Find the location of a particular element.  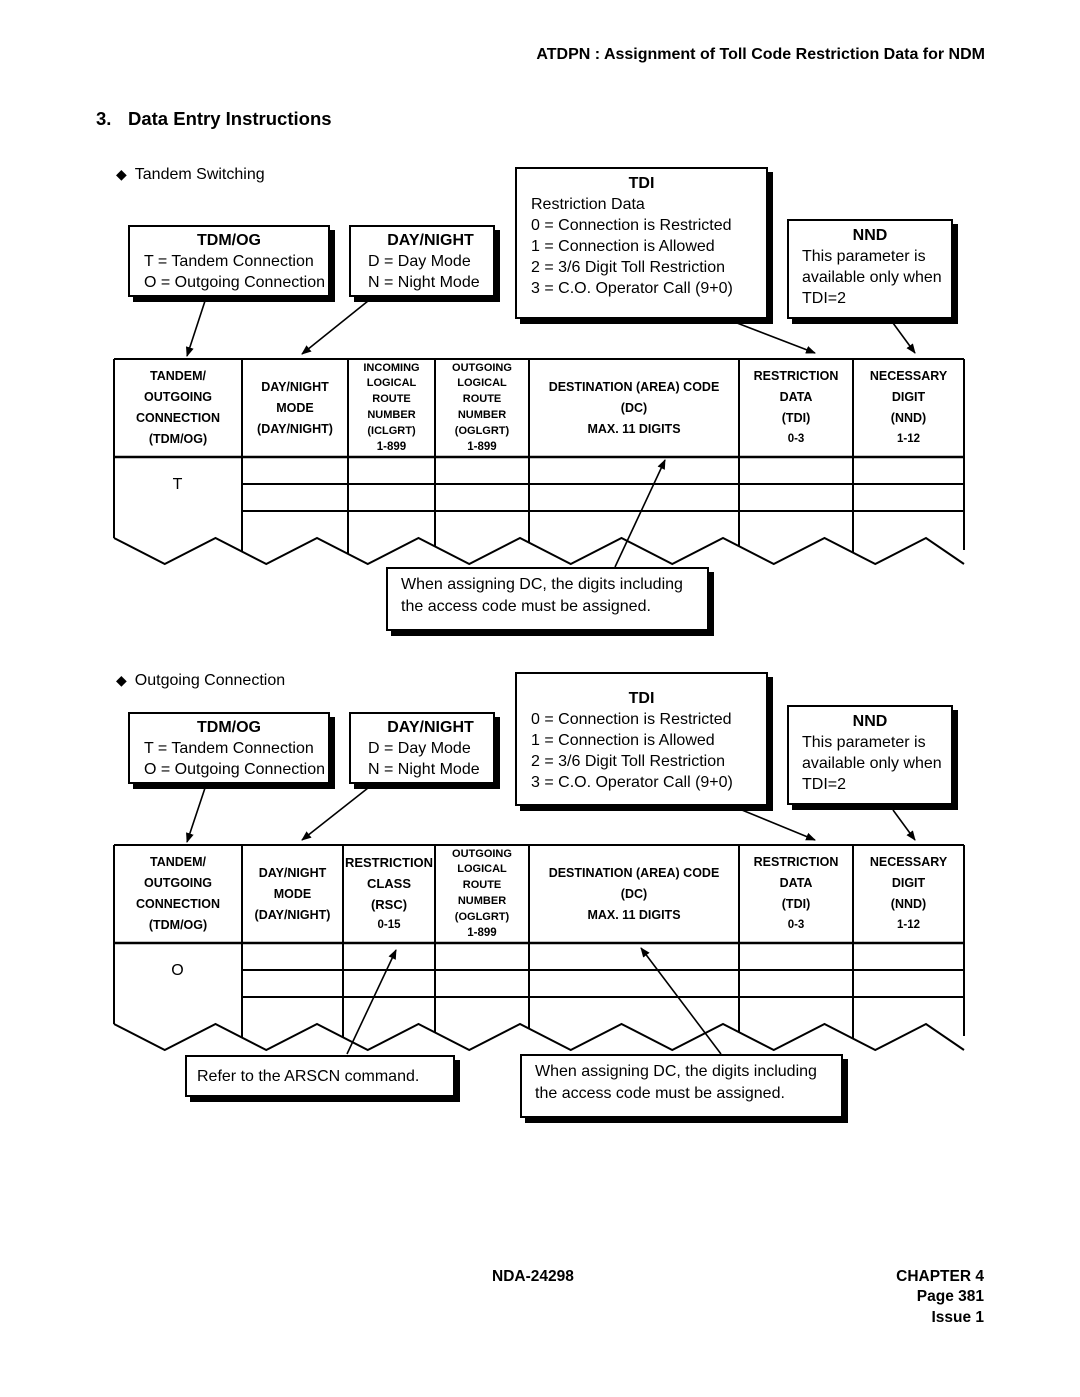

tdm-og-value-o: O is located at coordinates (177, 970).